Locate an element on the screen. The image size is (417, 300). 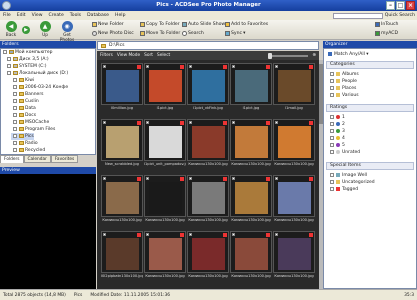
tree-item-folder: MSOCache is located at coordinates (30, 122).